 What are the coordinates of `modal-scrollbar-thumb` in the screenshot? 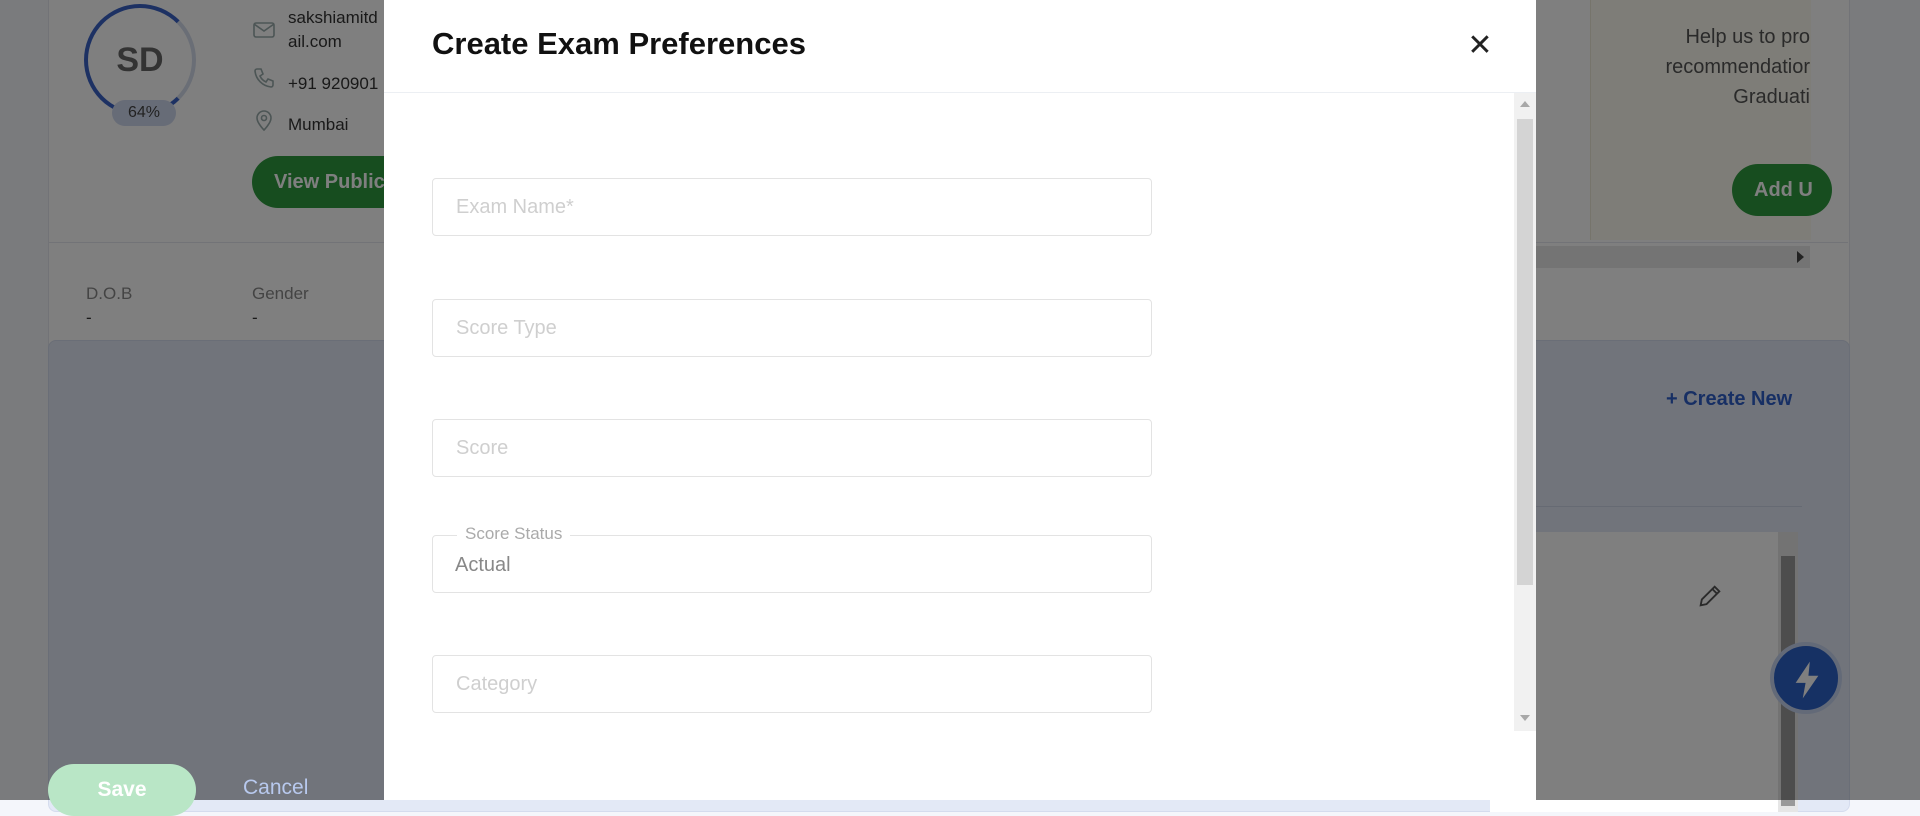 It's located at (1525, 352).